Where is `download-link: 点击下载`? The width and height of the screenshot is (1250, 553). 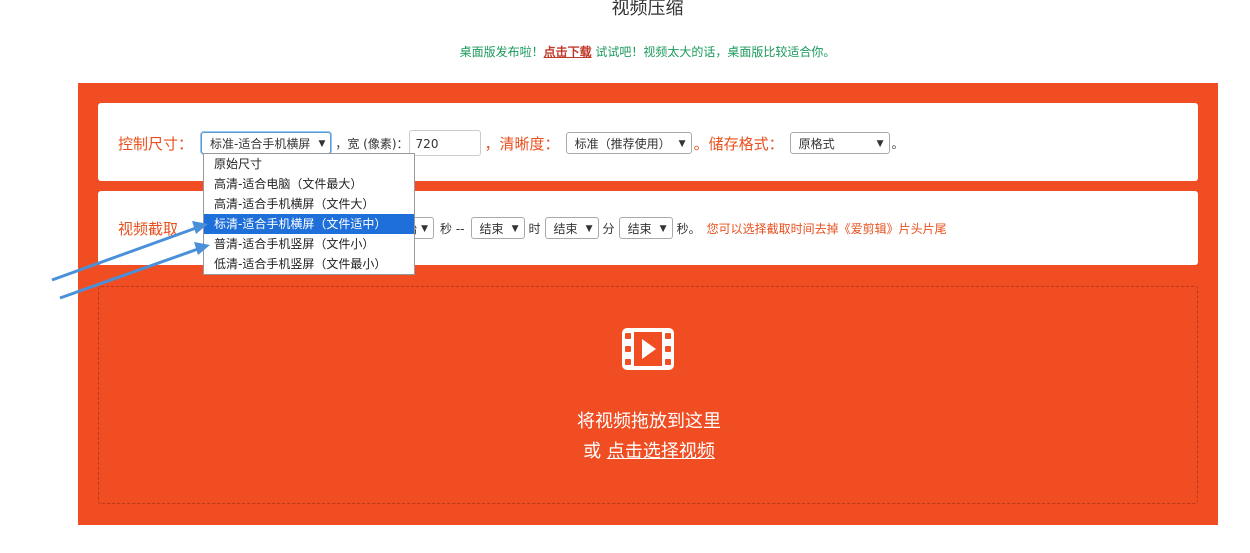 download-link: 点击下载 is located at coordinates (568, 52).